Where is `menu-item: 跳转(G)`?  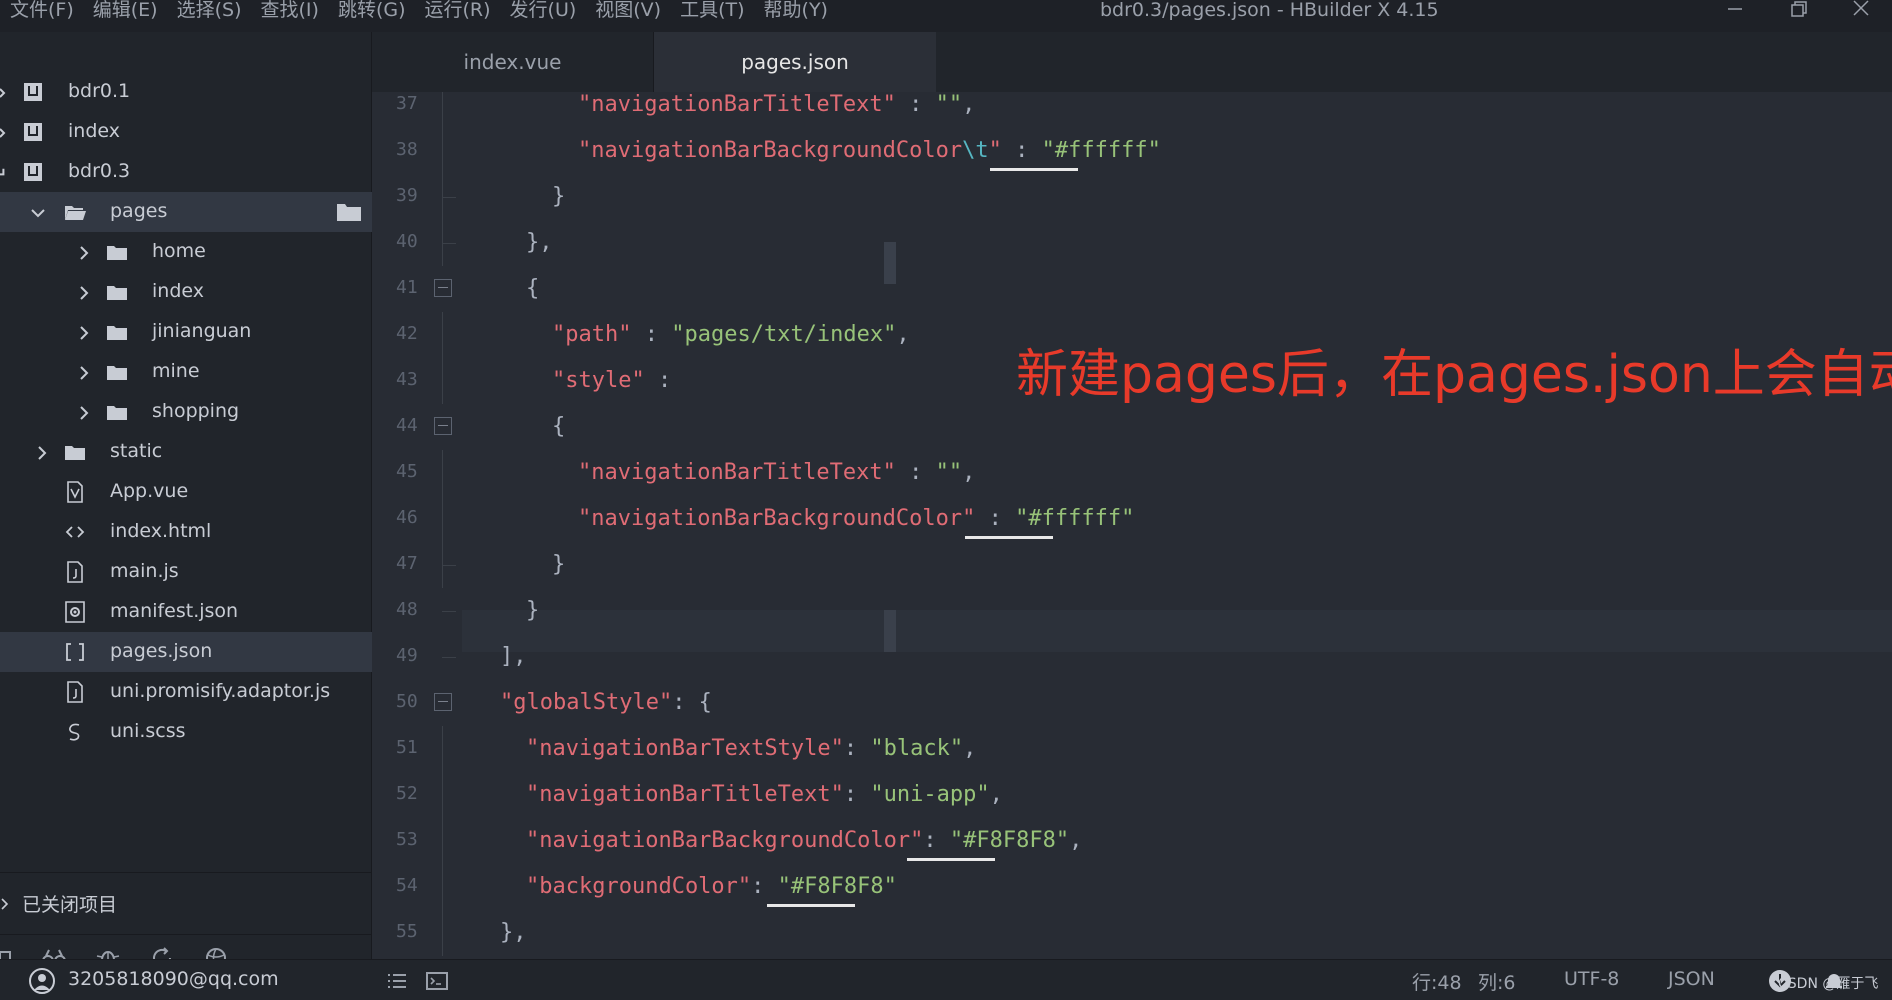 menu-item: 跳转(G) is located at coordinates (372, 11).